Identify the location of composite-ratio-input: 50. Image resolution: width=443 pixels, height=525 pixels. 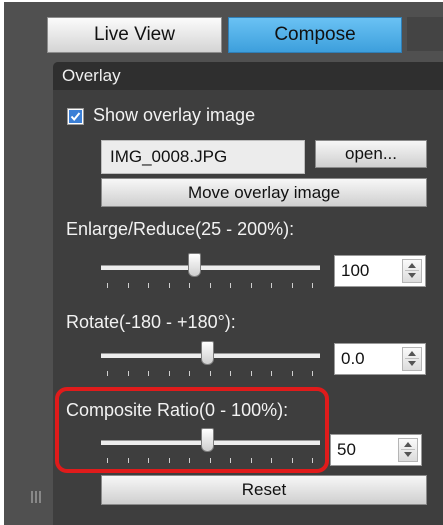
(376, 450).